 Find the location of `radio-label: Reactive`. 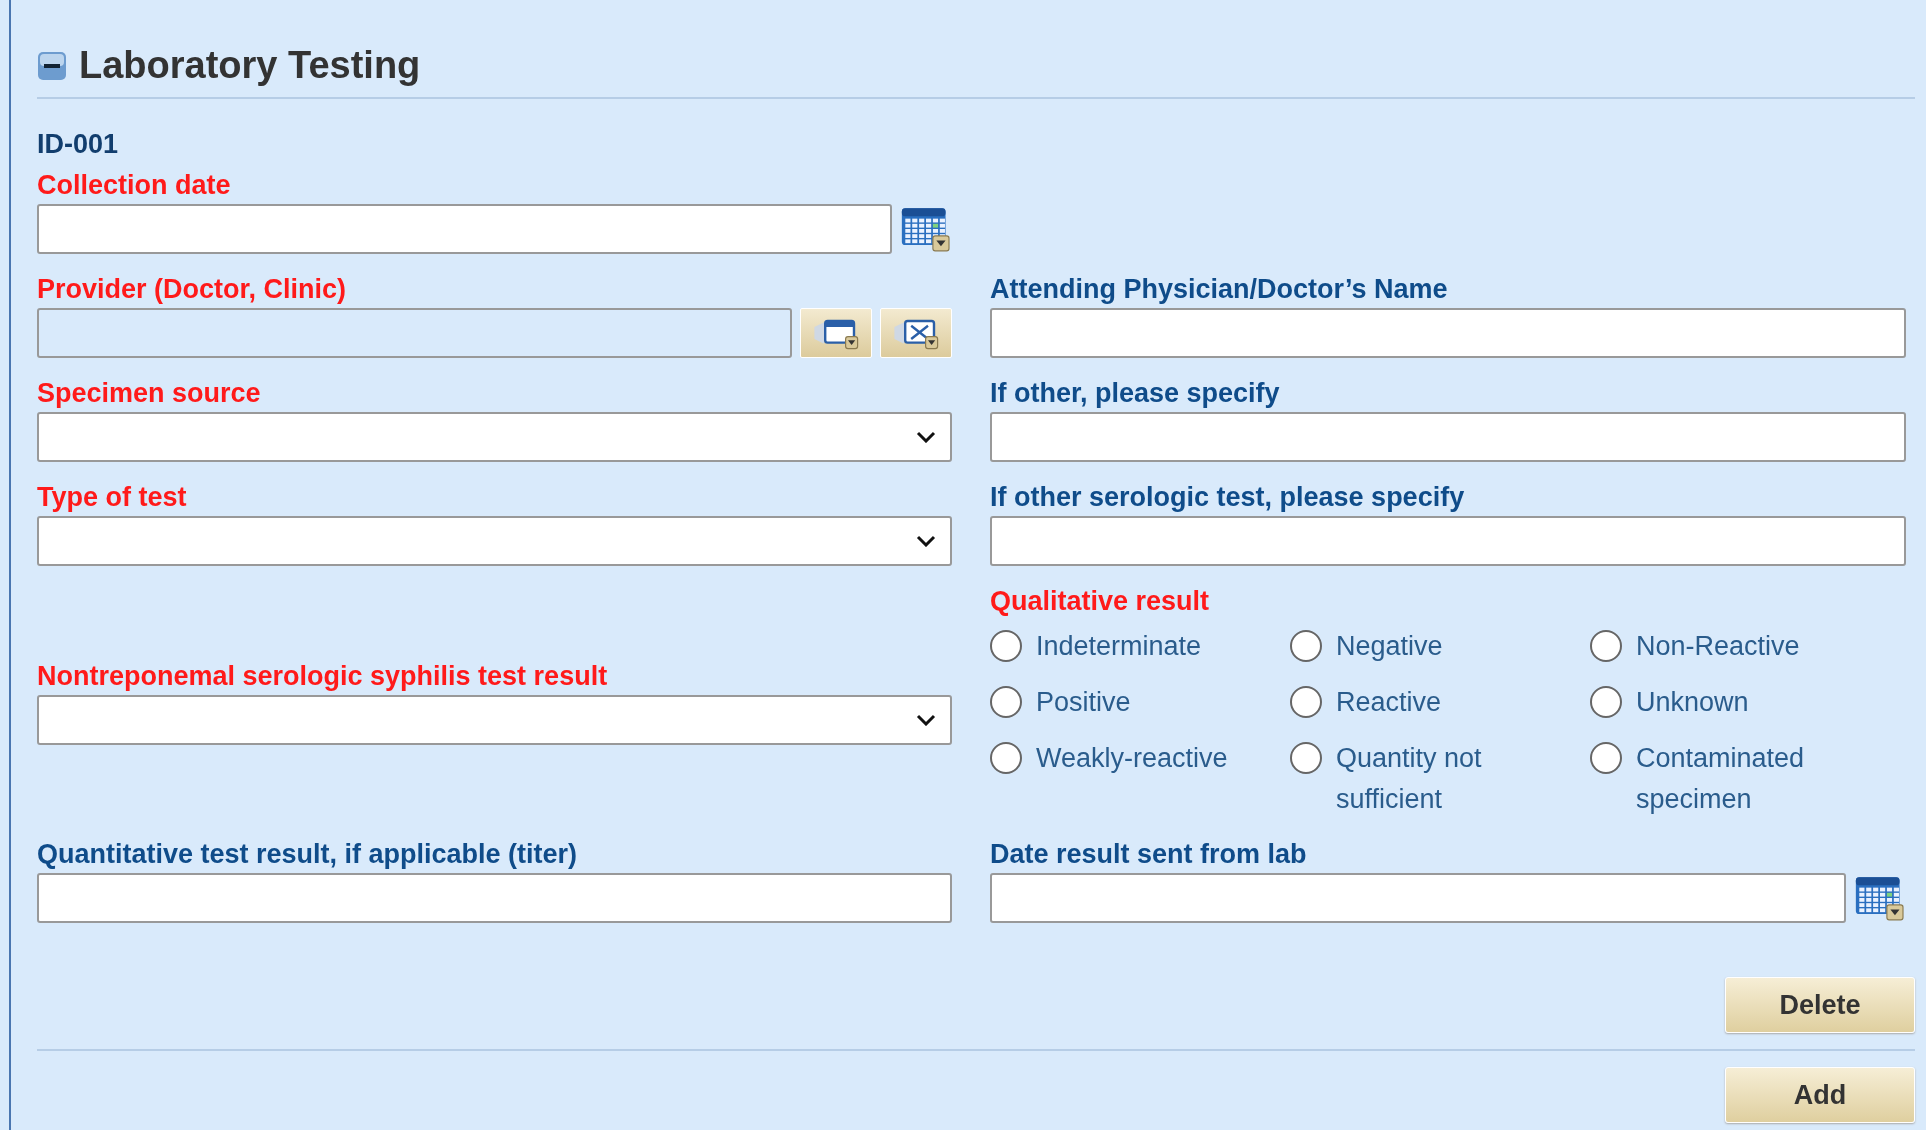

radio-label: Reactive is located at coordinates (1389, 702).